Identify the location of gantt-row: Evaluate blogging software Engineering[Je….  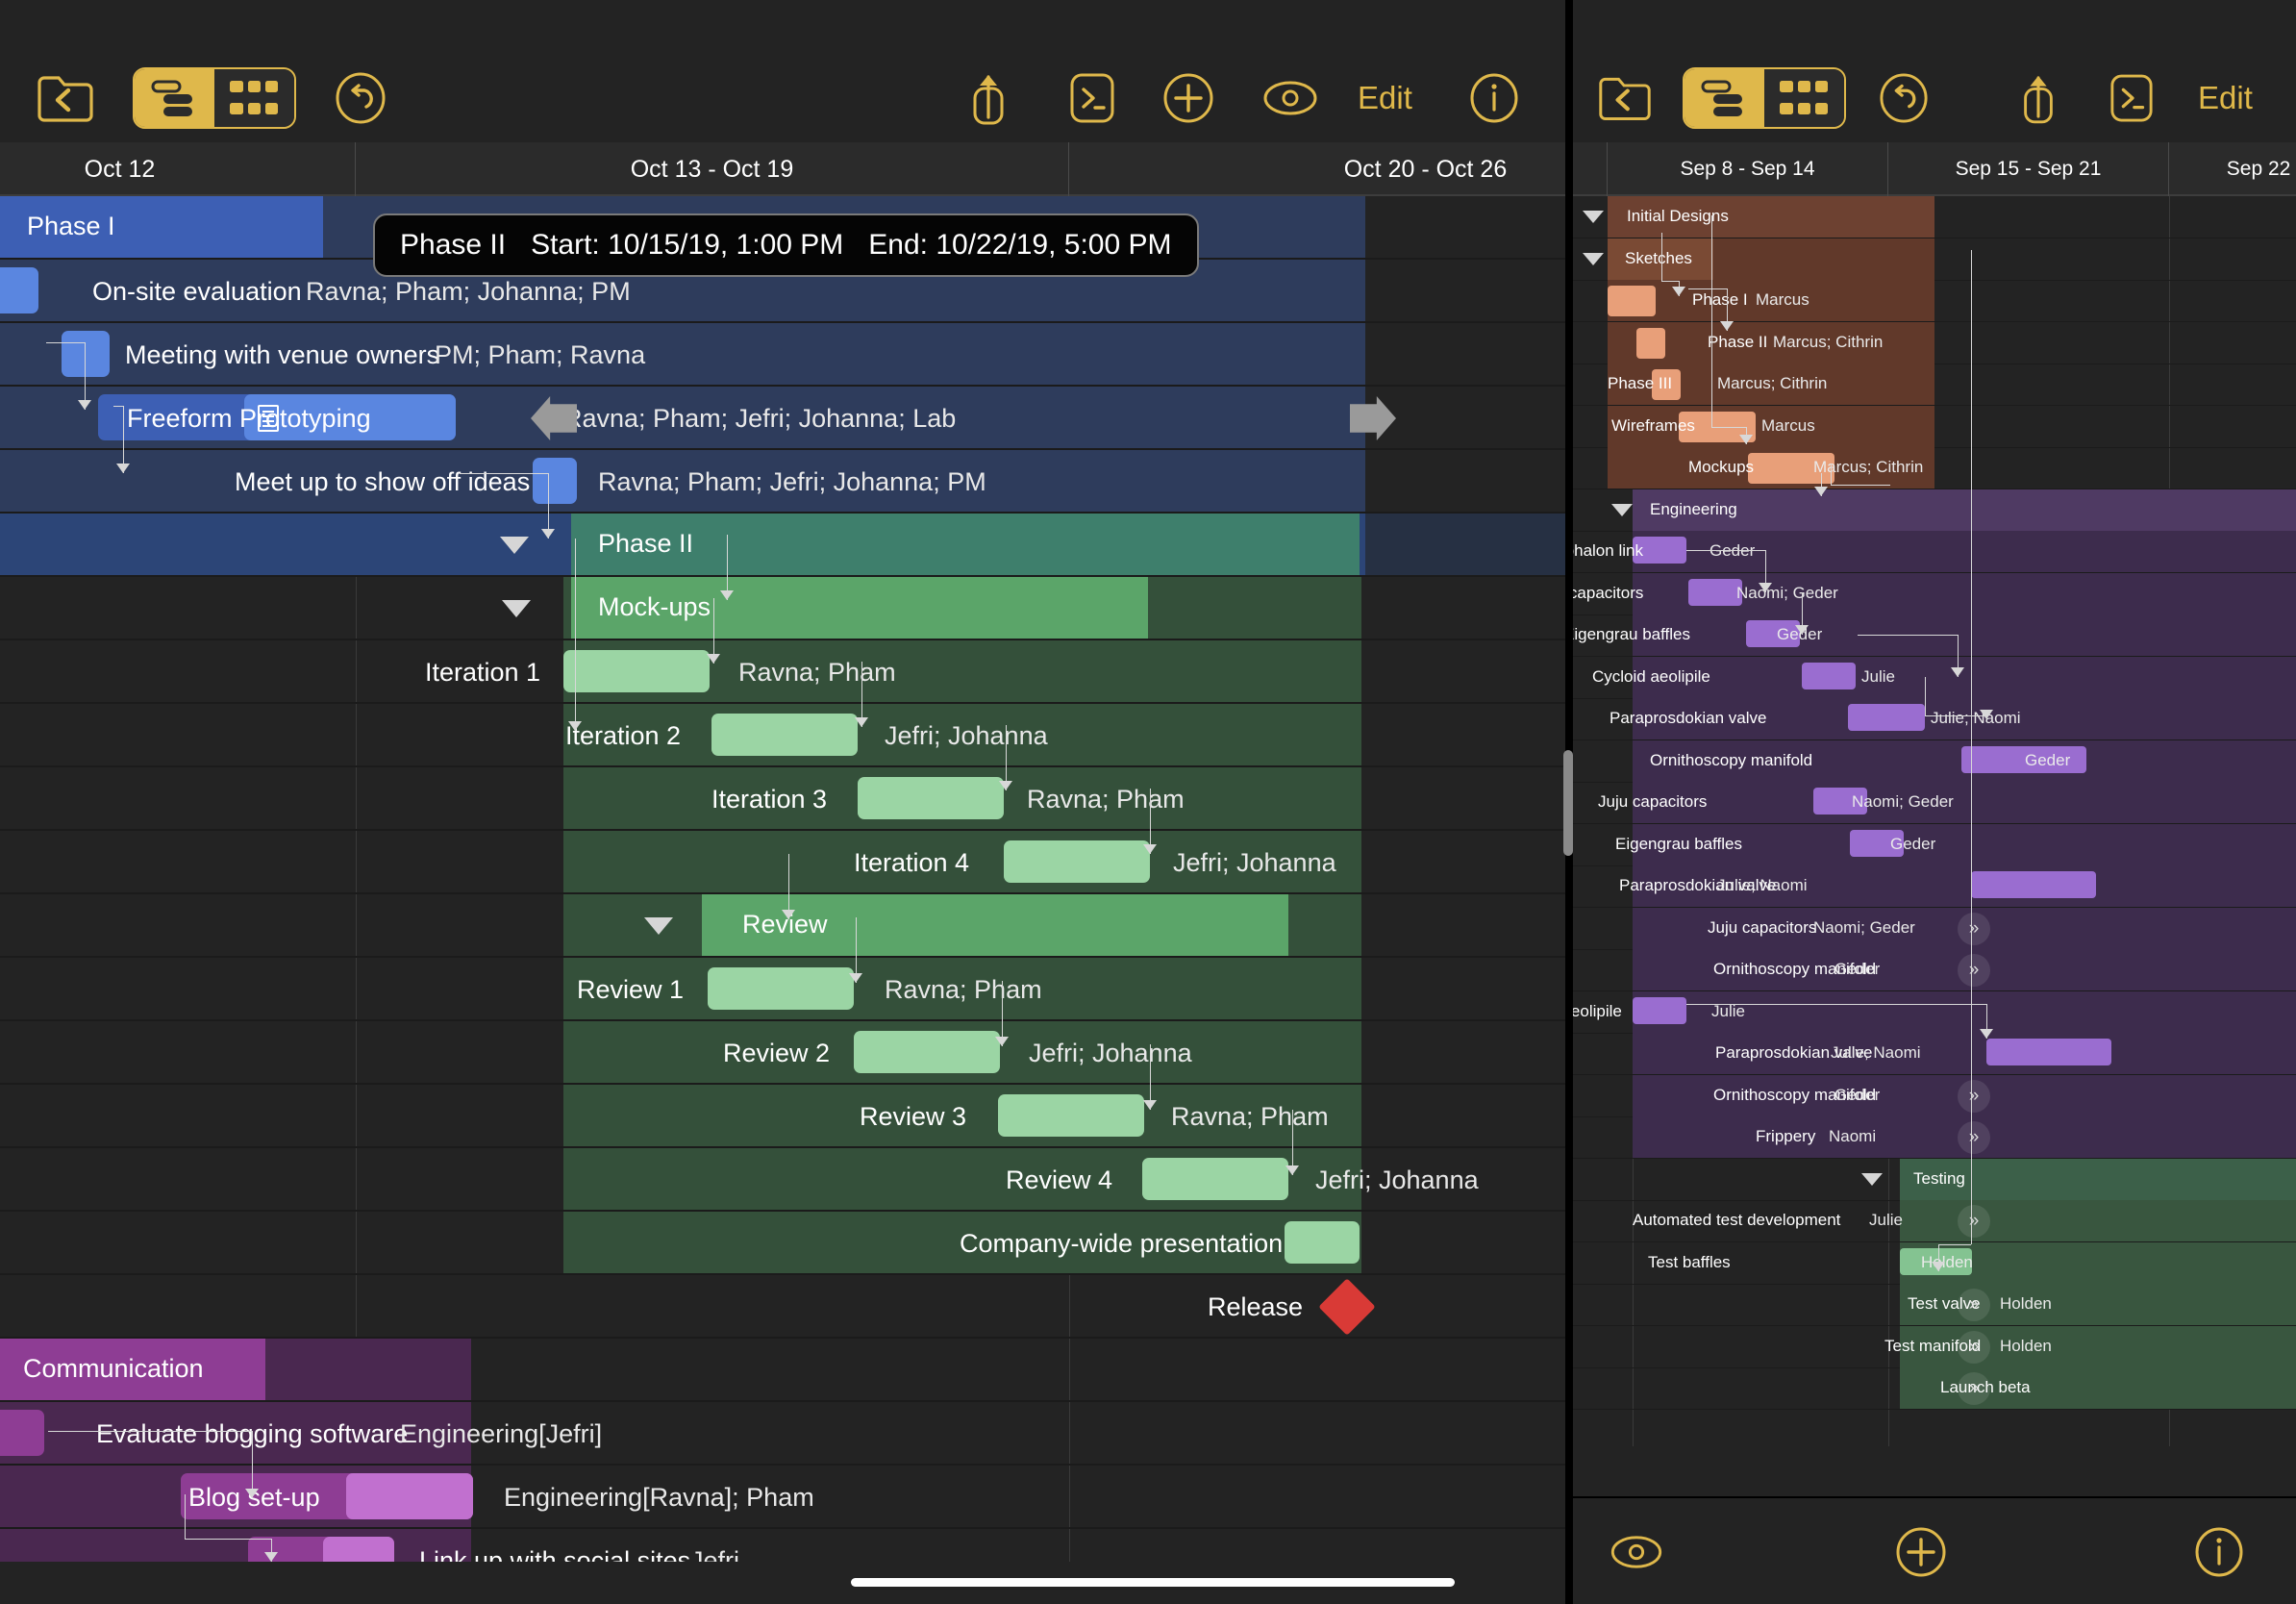
(782, 1434).